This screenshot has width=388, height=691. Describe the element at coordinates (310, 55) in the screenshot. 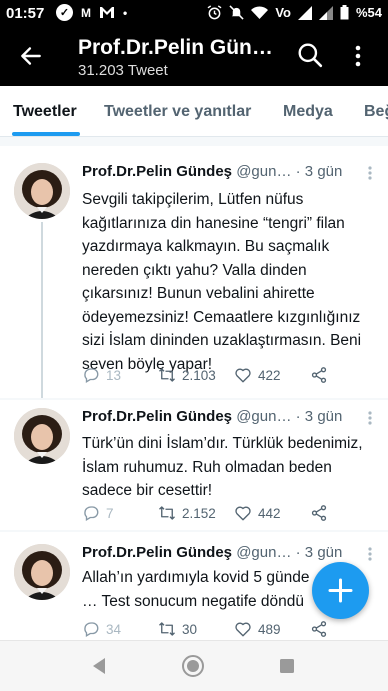

I see `search-icon` at that location.